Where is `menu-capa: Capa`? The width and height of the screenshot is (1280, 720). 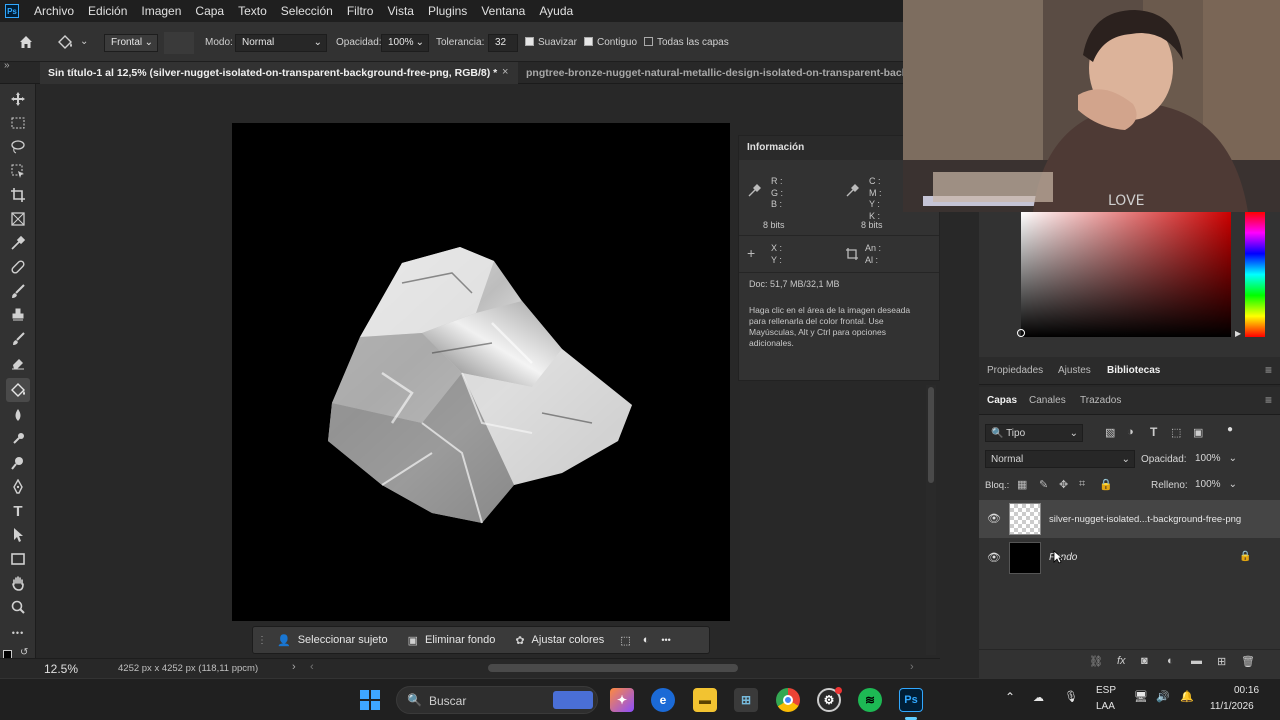 menu-capa: Capa is located at coordinates (209, 11).